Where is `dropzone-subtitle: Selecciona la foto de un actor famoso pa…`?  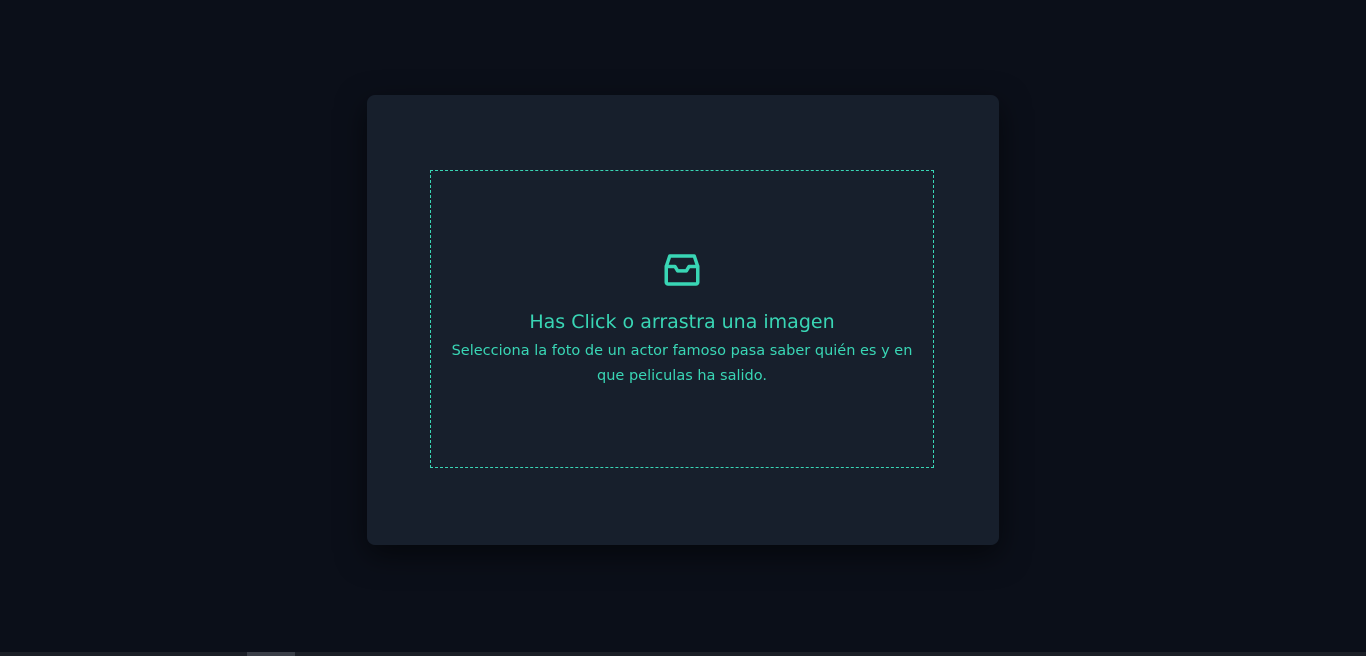
dropzone-subtitle: Selecciona la foto de un actor famoso pa… is located at coordinates (682, 363).